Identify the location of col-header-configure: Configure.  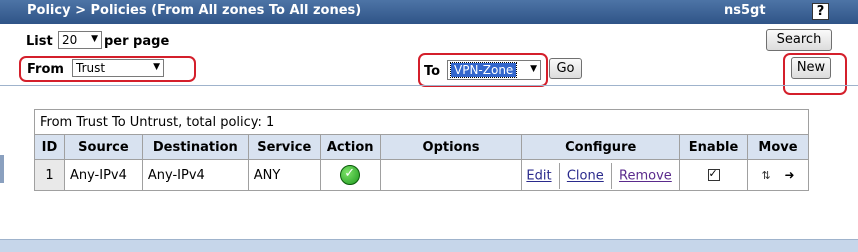
(601, 147).